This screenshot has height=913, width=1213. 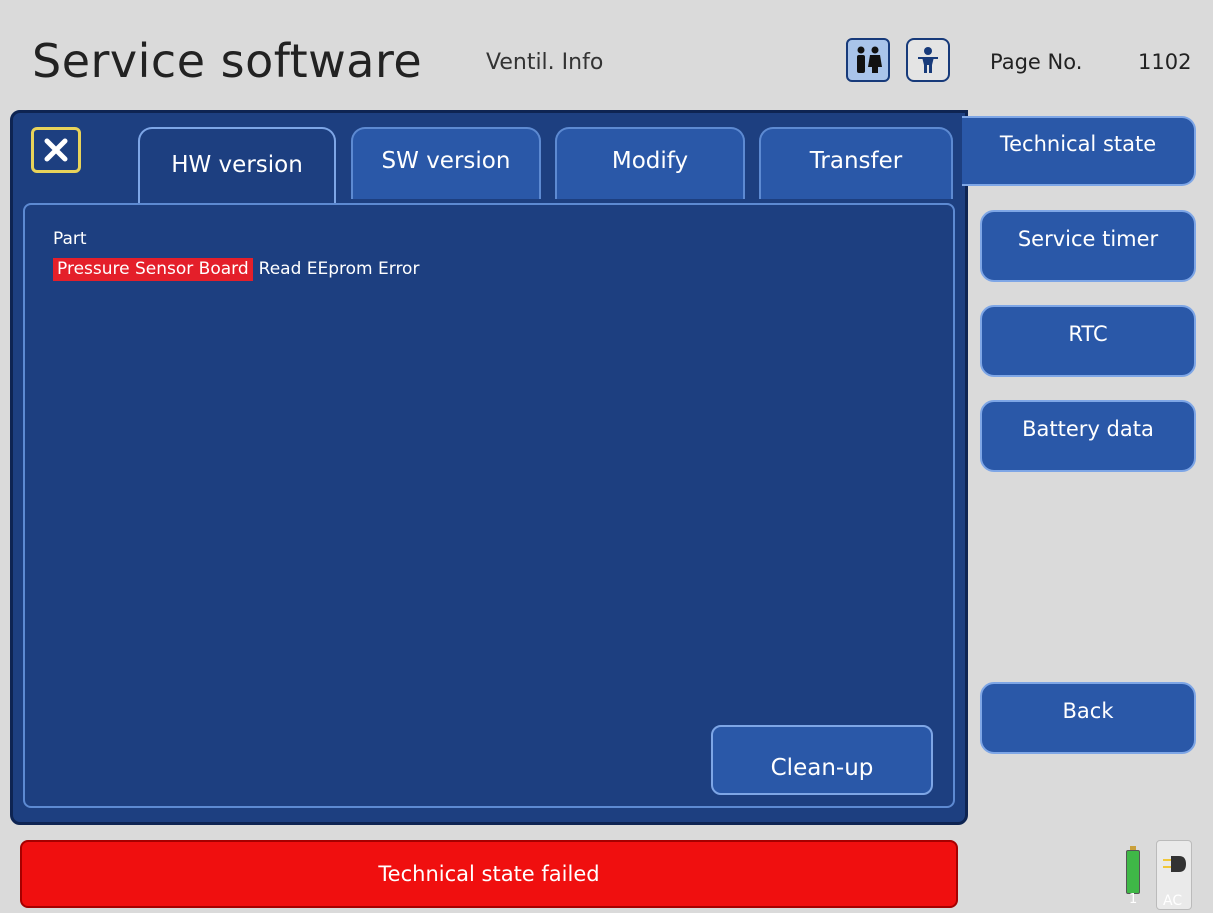 I want to click on tab-strip: HW version SW version Modify Transfer, so click(x=489, y=160).